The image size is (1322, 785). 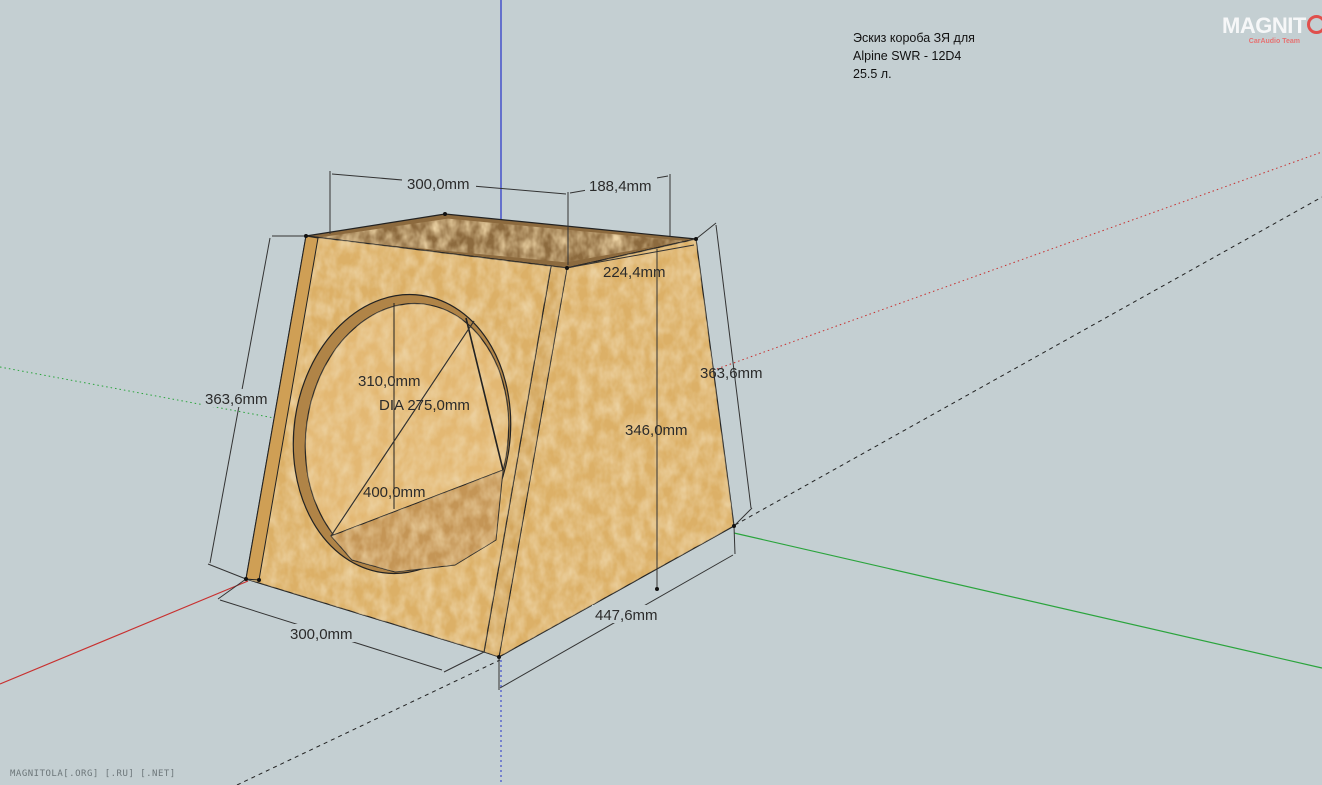 What do you see at coordinates (907, 56) in the screenshot?
I see `title-line-2: Alpine SWR - 12D4` at bounding box center [907, 56].